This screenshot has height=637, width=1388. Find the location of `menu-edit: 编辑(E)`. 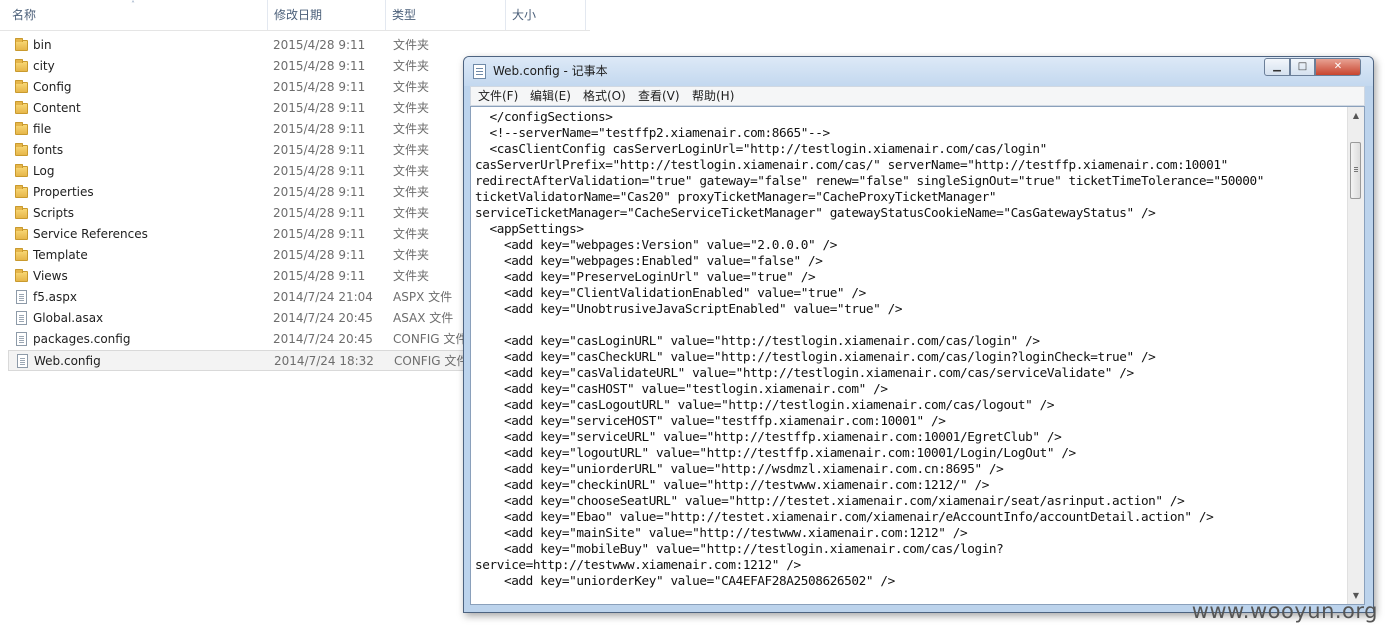

menu-edit: 编辑(E) is located at coordinates (550, 96).